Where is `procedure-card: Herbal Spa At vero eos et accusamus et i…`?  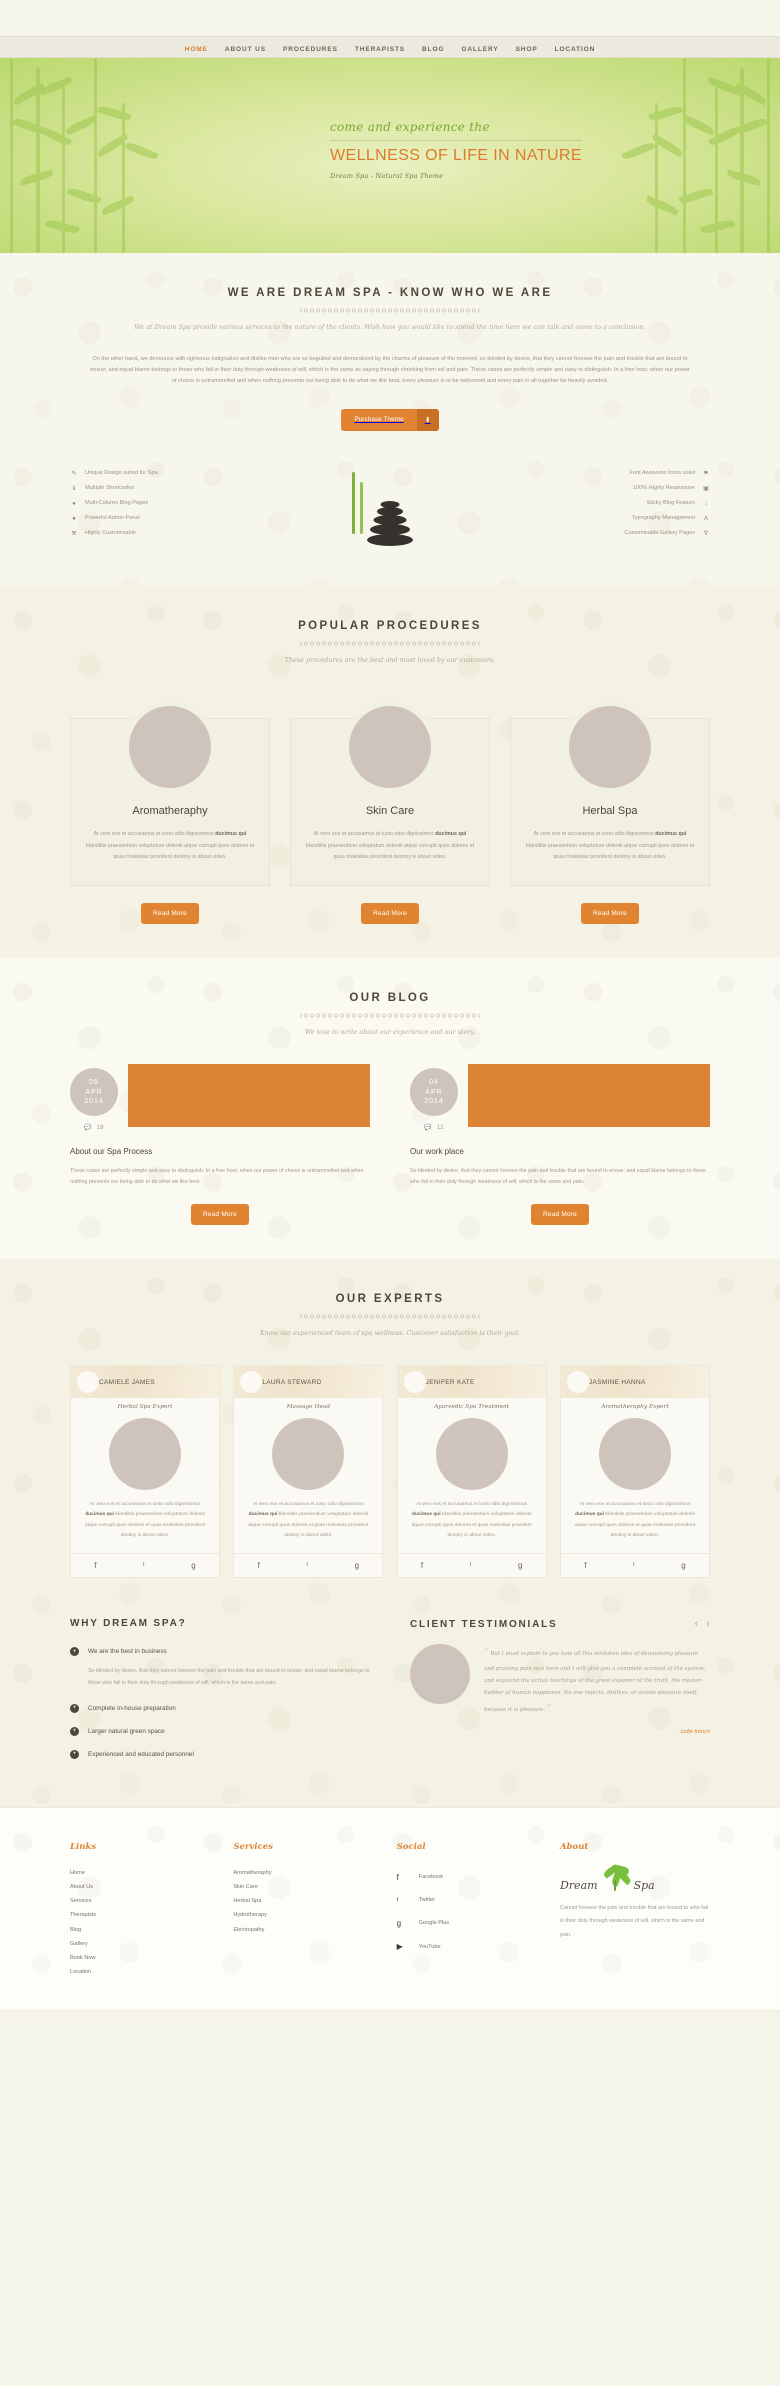 procedure-card: Herbal Spa At vero eos et accusamus et i… is located at coordinates (610, 793).